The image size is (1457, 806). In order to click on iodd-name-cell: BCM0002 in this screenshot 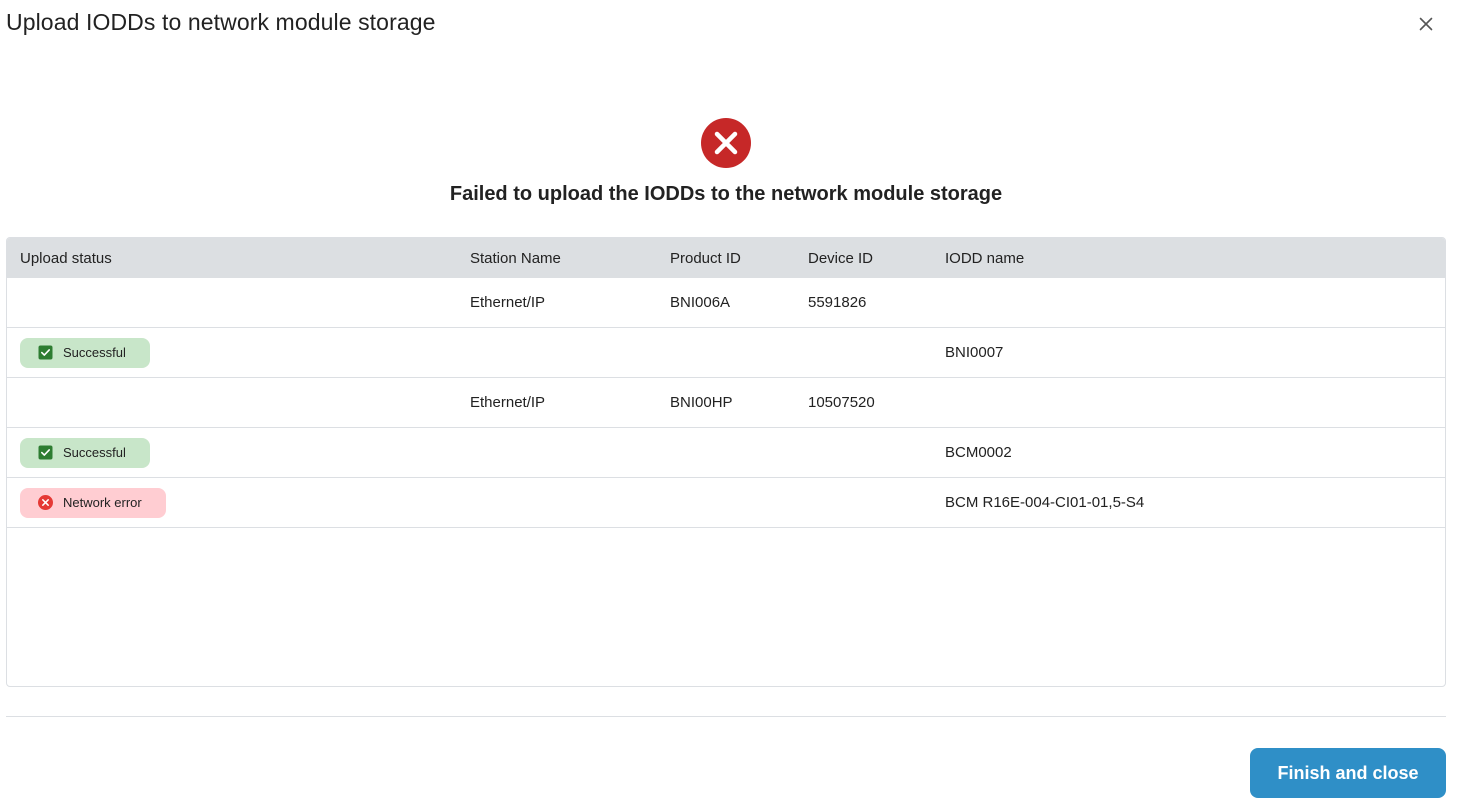, I will do `click(978, 452)`.